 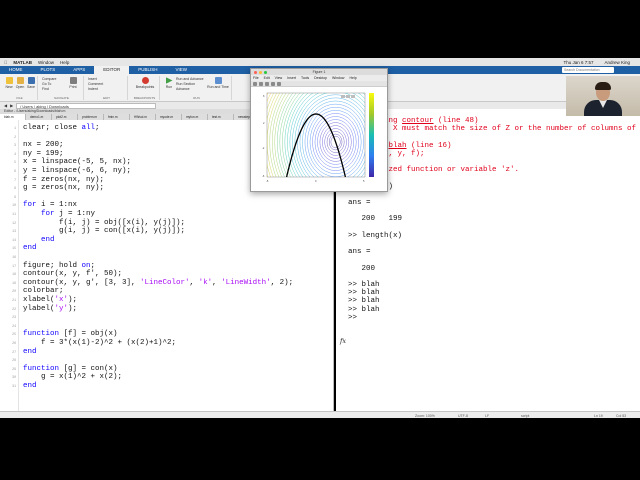 What do you see at coordinates (64, 62) in the screenshot?
I see `os-menu-help: Help` at bounding box center [64, 62].